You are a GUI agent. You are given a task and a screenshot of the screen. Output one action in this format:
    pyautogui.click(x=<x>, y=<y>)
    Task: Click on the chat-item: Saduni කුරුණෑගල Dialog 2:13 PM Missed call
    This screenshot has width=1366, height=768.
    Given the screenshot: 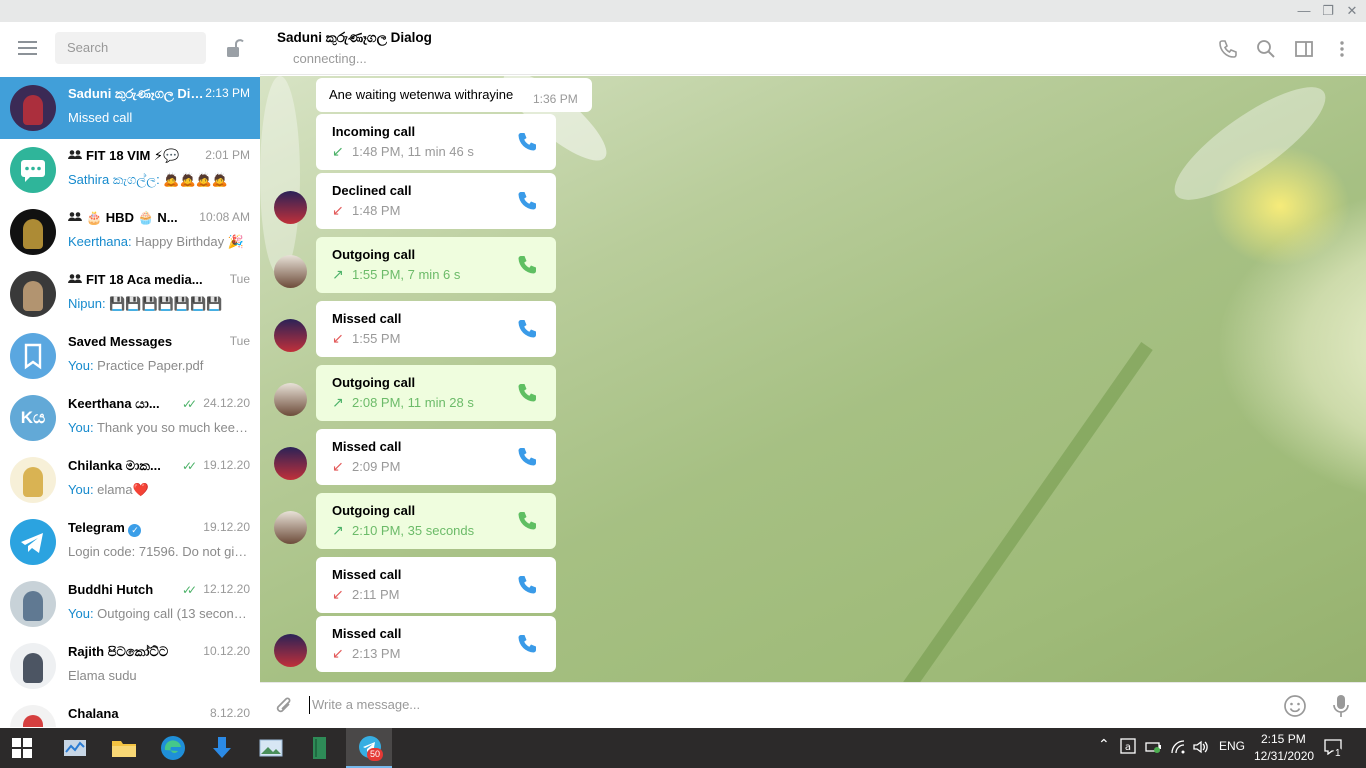 What is the action you would take?
    pyautogui.click(x=130, y=108)
    